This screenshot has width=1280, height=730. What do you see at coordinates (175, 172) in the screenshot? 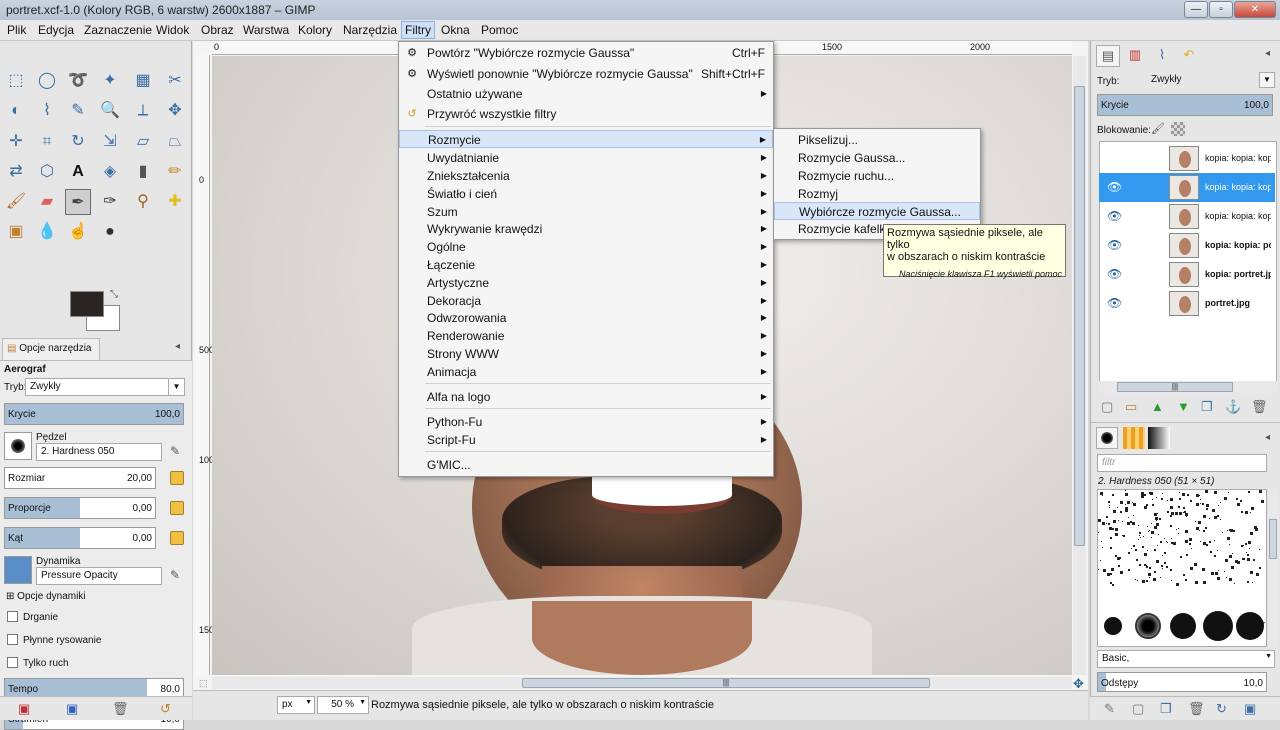
I see `pencil-icon: ✏` at bounding box center [175, 172].